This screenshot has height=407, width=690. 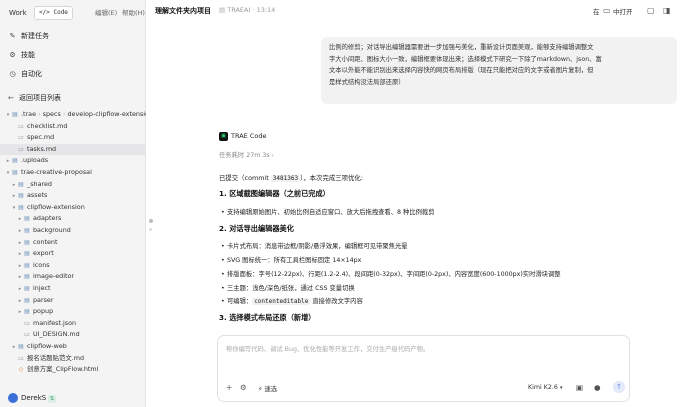 What do you see at coordinates (331, 212) in the screenshot?
I see `list-item-text: 支持编辑原始图片、初始比例自适应窗口、放大后拖拽查看、8 种比例裁剪` at bounding box center [331, 212].